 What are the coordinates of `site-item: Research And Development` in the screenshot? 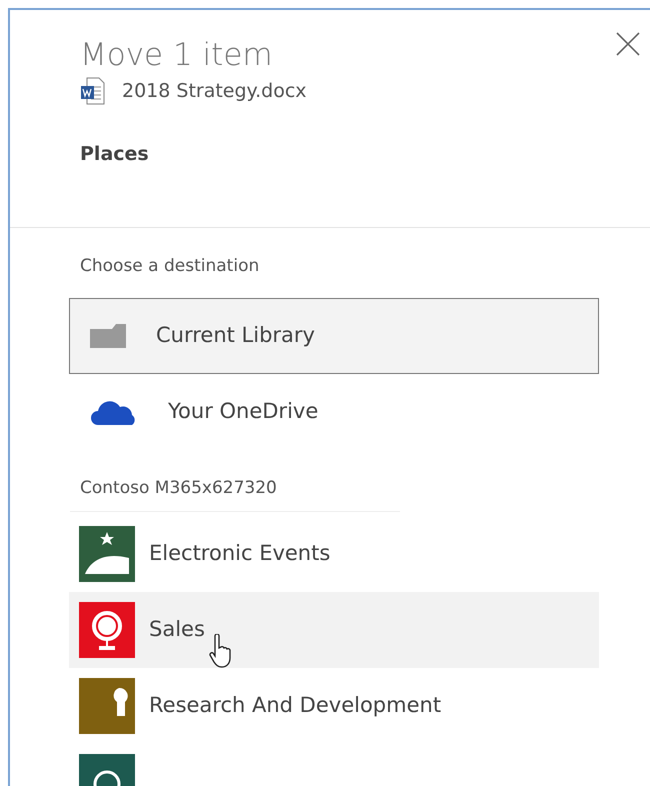 It's located at (334, 706).